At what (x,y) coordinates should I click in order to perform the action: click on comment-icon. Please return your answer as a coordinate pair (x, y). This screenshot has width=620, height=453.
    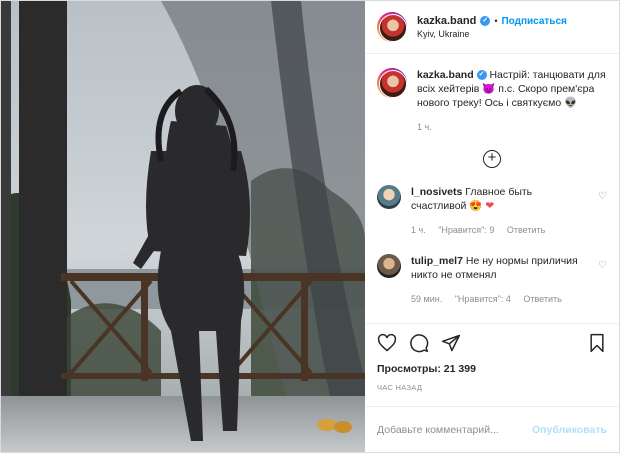
    Looking at the image, I should click on (419, 343).